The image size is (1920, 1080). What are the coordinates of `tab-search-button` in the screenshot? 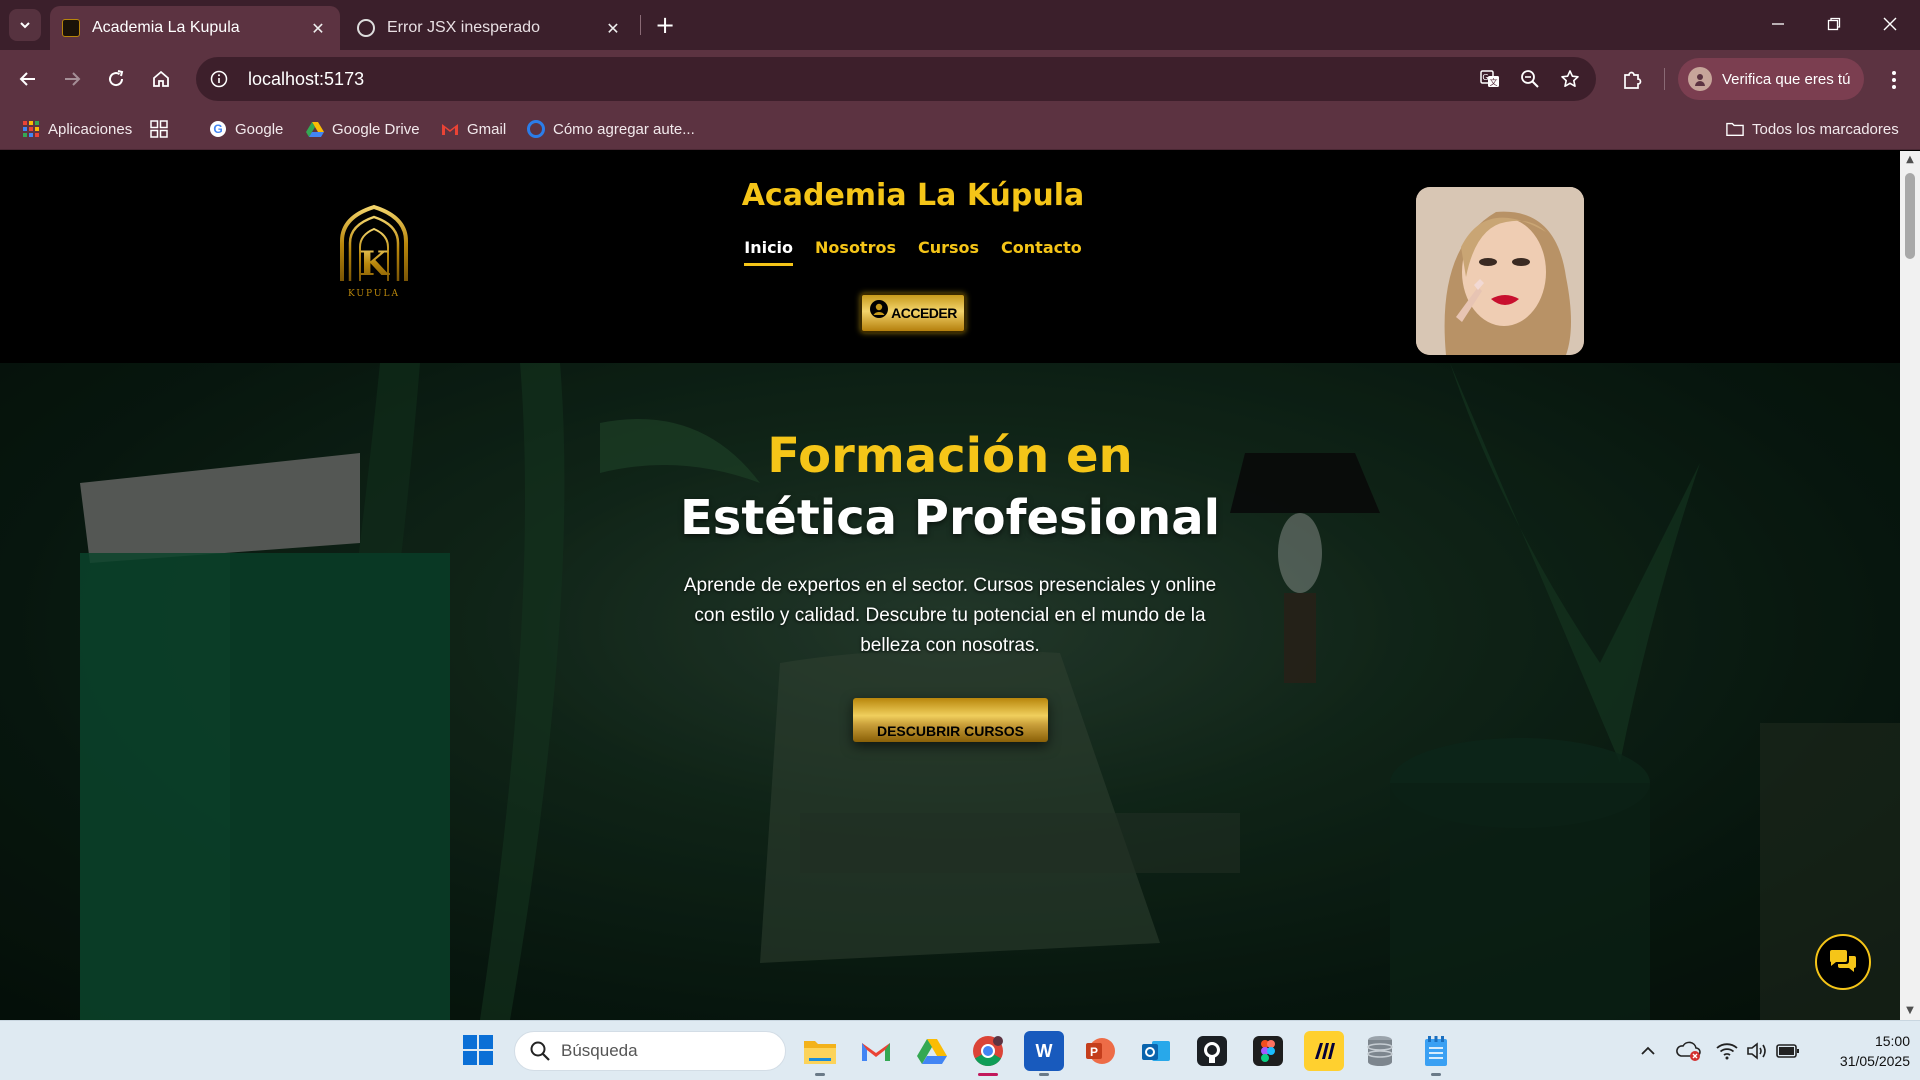 It's located at (25, 25).